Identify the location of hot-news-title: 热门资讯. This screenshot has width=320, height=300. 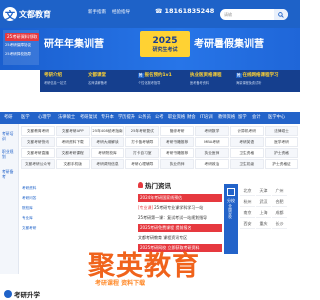
(154, 185).